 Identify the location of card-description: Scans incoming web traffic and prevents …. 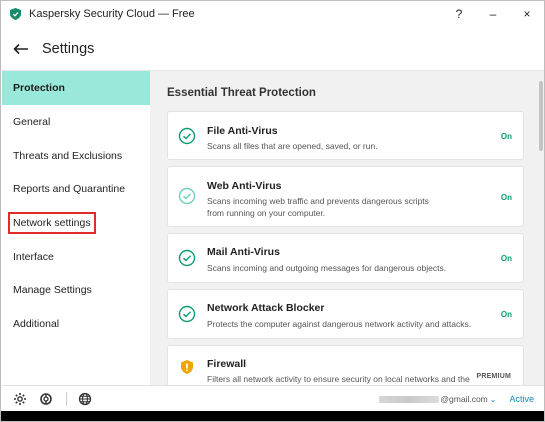
(318, 207).